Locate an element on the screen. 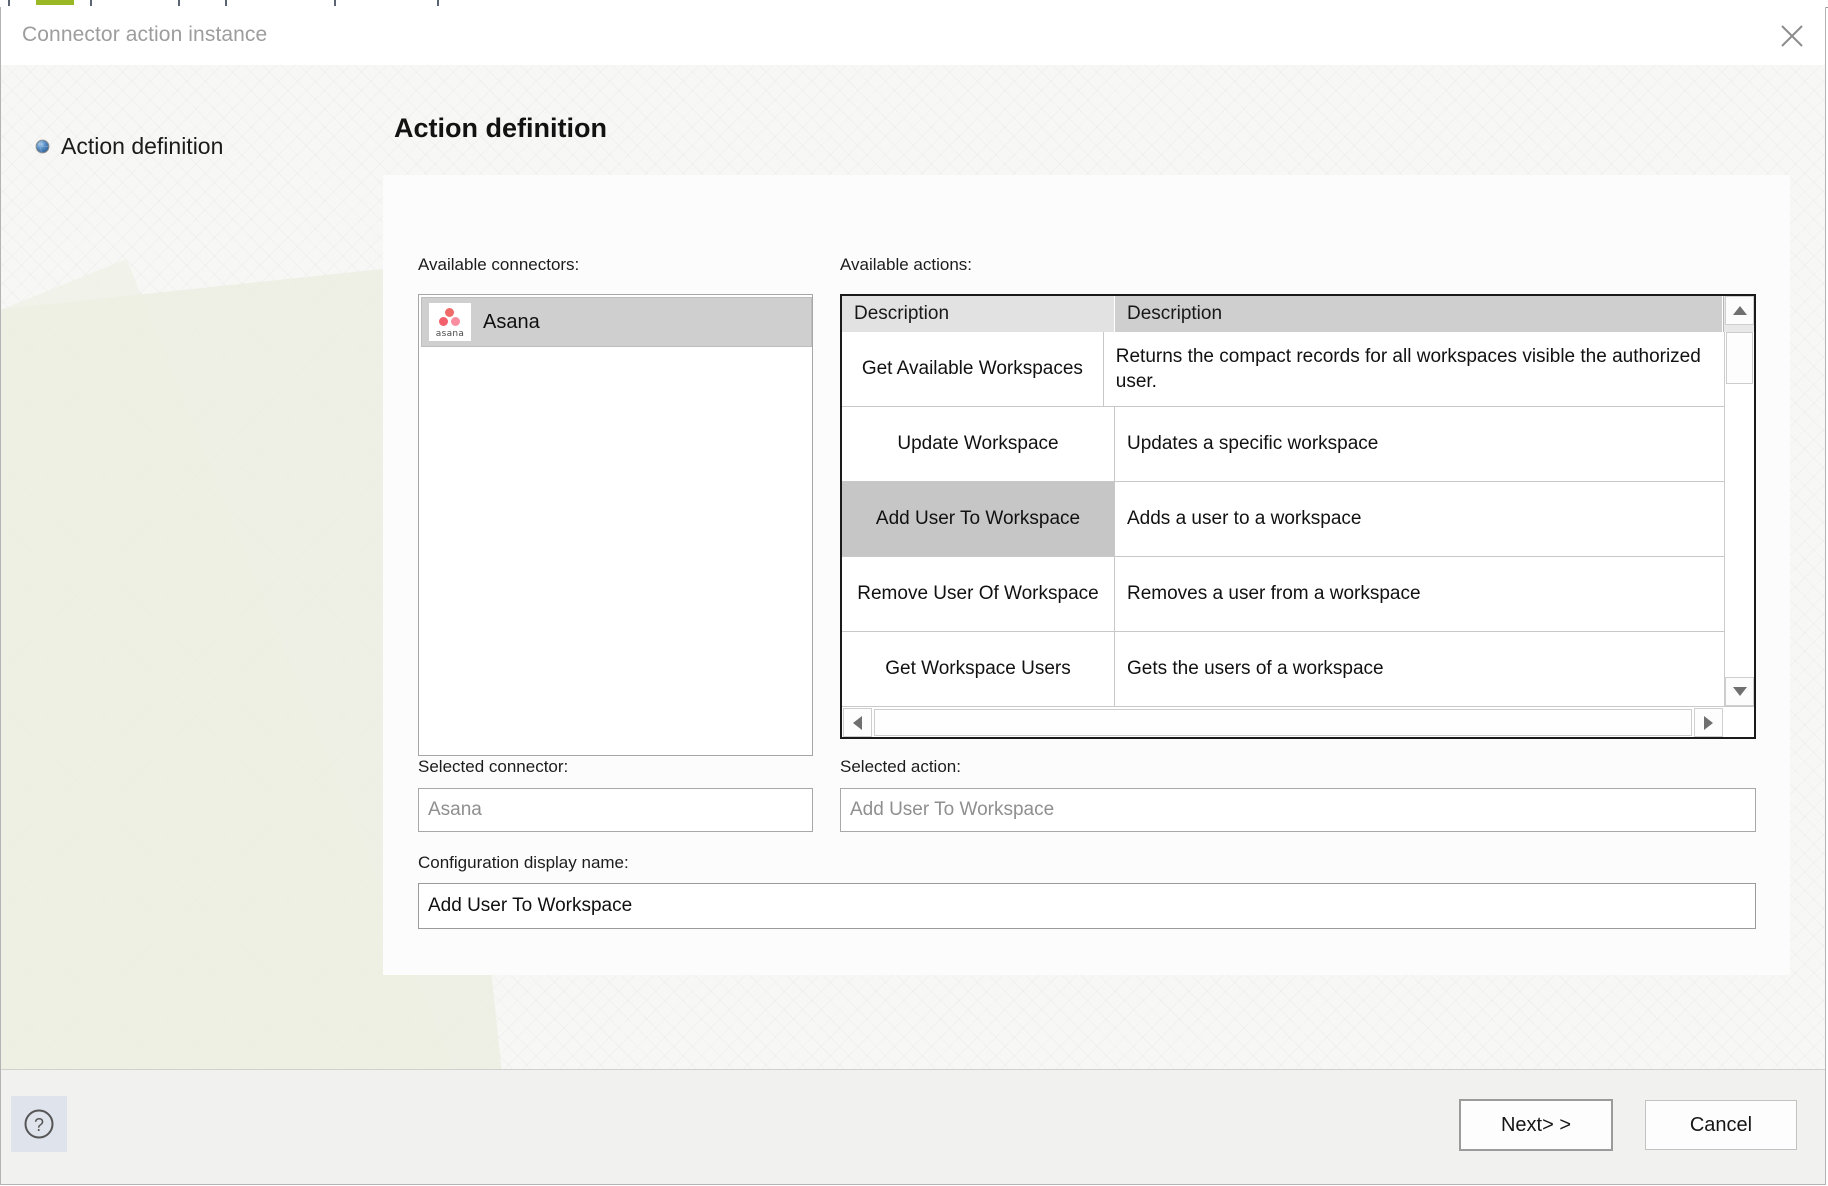 The width and height of the screenshot is (1828, 1186). blue-sphere-icon is located at coordinates (42, 146).